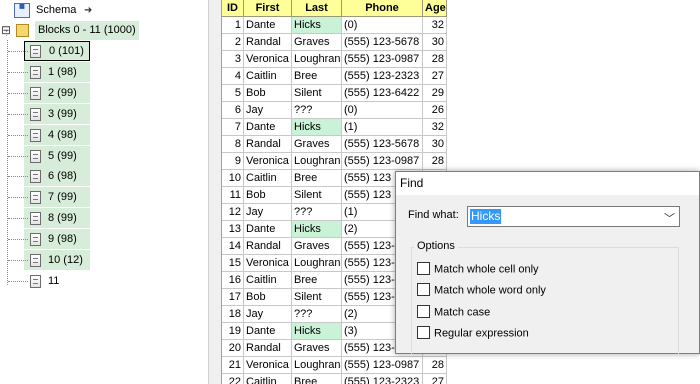 This screenshot has height=384, width=700. Describe the element at coordinates (233, 297) in the screenshot. I see `cell-id: 17` at that location.